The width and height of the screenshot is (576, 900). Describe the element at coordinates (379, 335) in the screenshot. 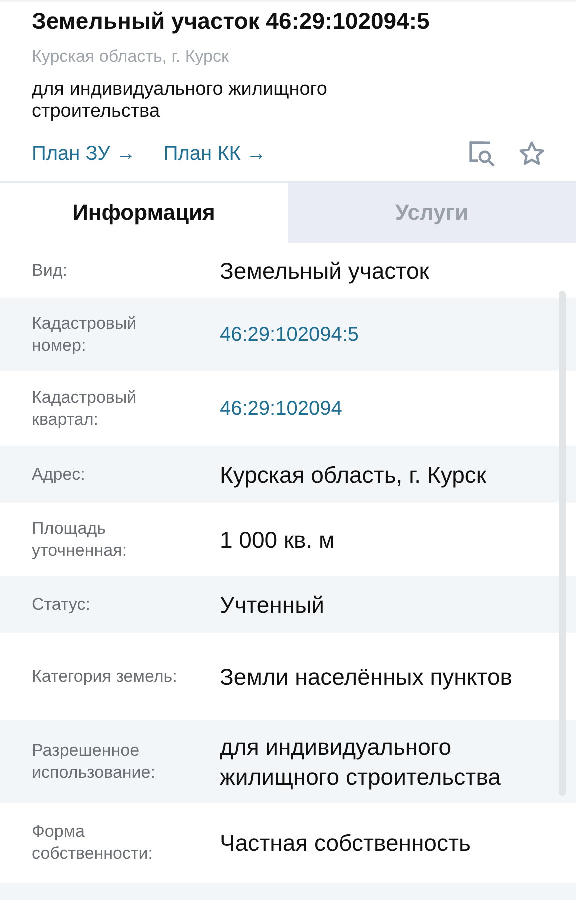

I see `cadastral-link: 46:29:102094:5` at that location.